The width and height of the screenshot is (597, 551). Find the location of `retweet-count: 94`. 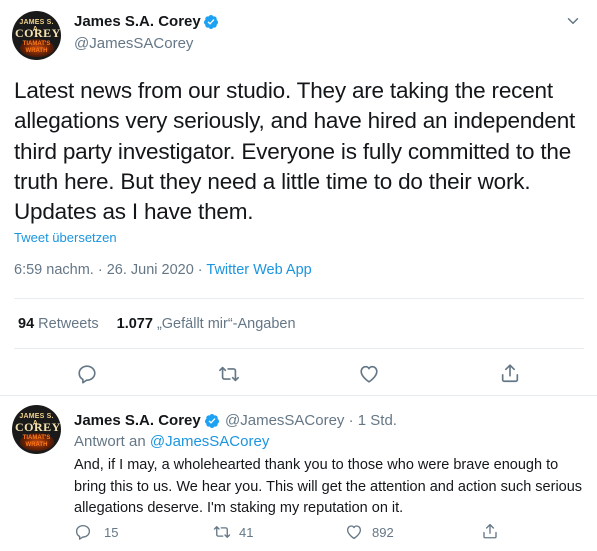

retweet-count: 94 is located at coordinates (26, 324).